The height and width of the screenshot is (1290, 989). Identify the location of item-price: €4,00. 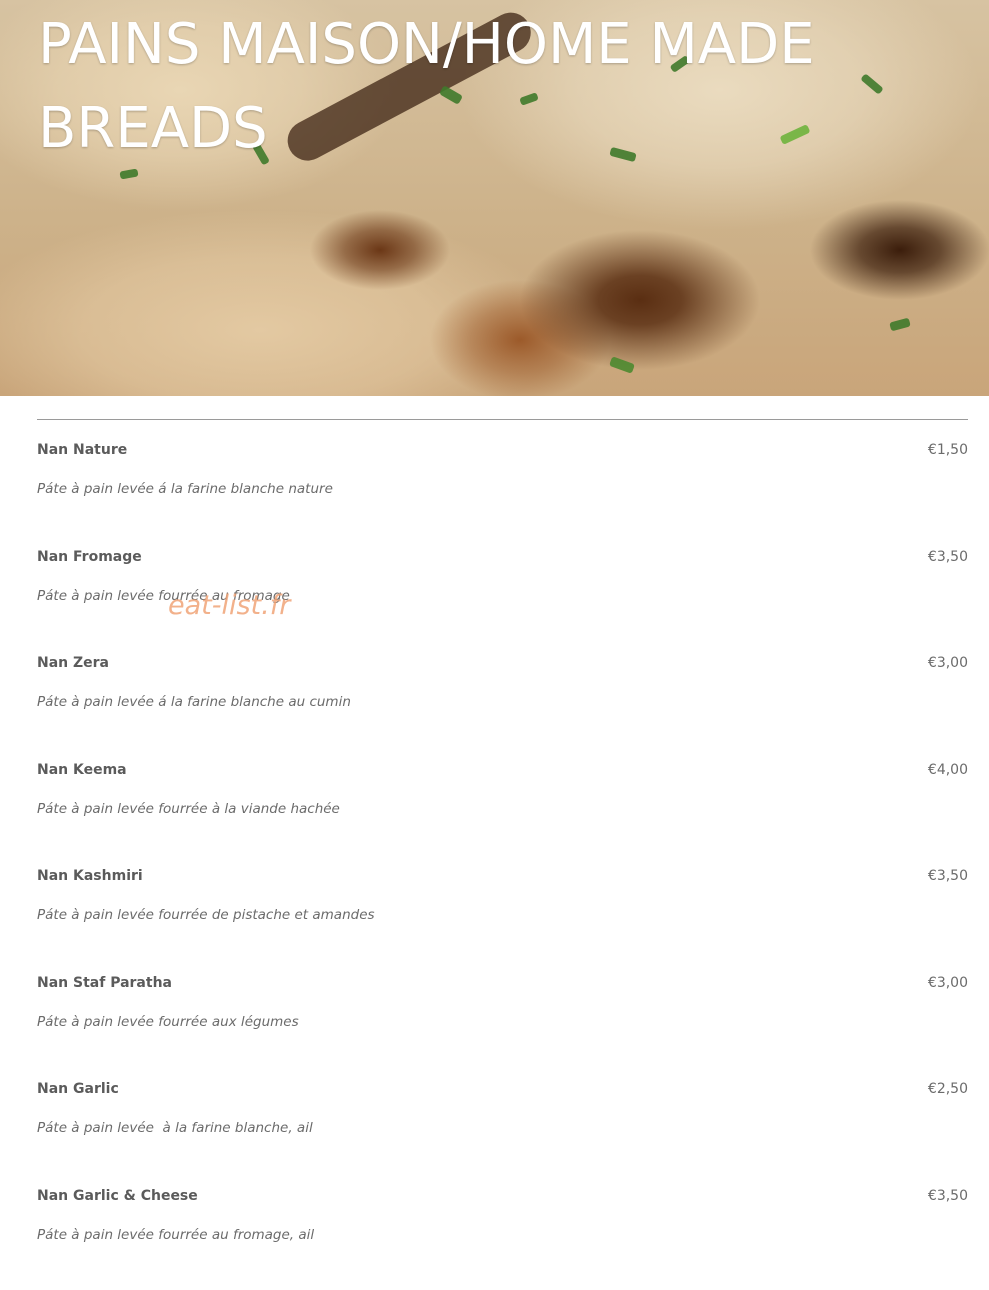
(948, 770).